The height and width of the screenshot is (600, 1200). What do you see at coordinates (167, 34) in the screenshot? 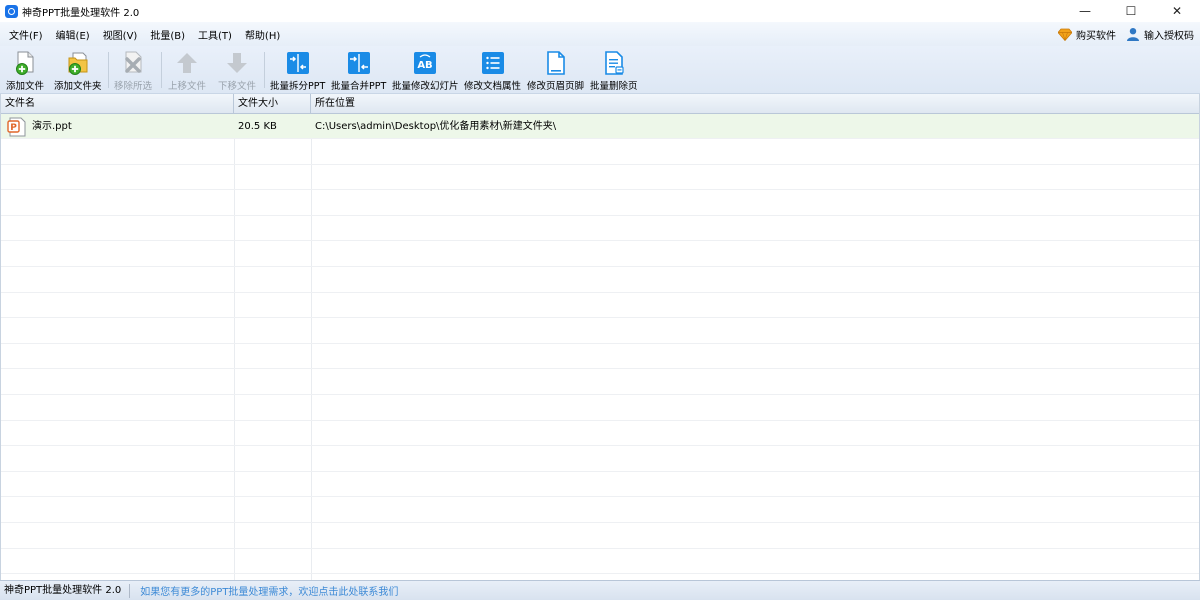
I see `menu-batch: 批量(B)` at bounding box center [167, 34].